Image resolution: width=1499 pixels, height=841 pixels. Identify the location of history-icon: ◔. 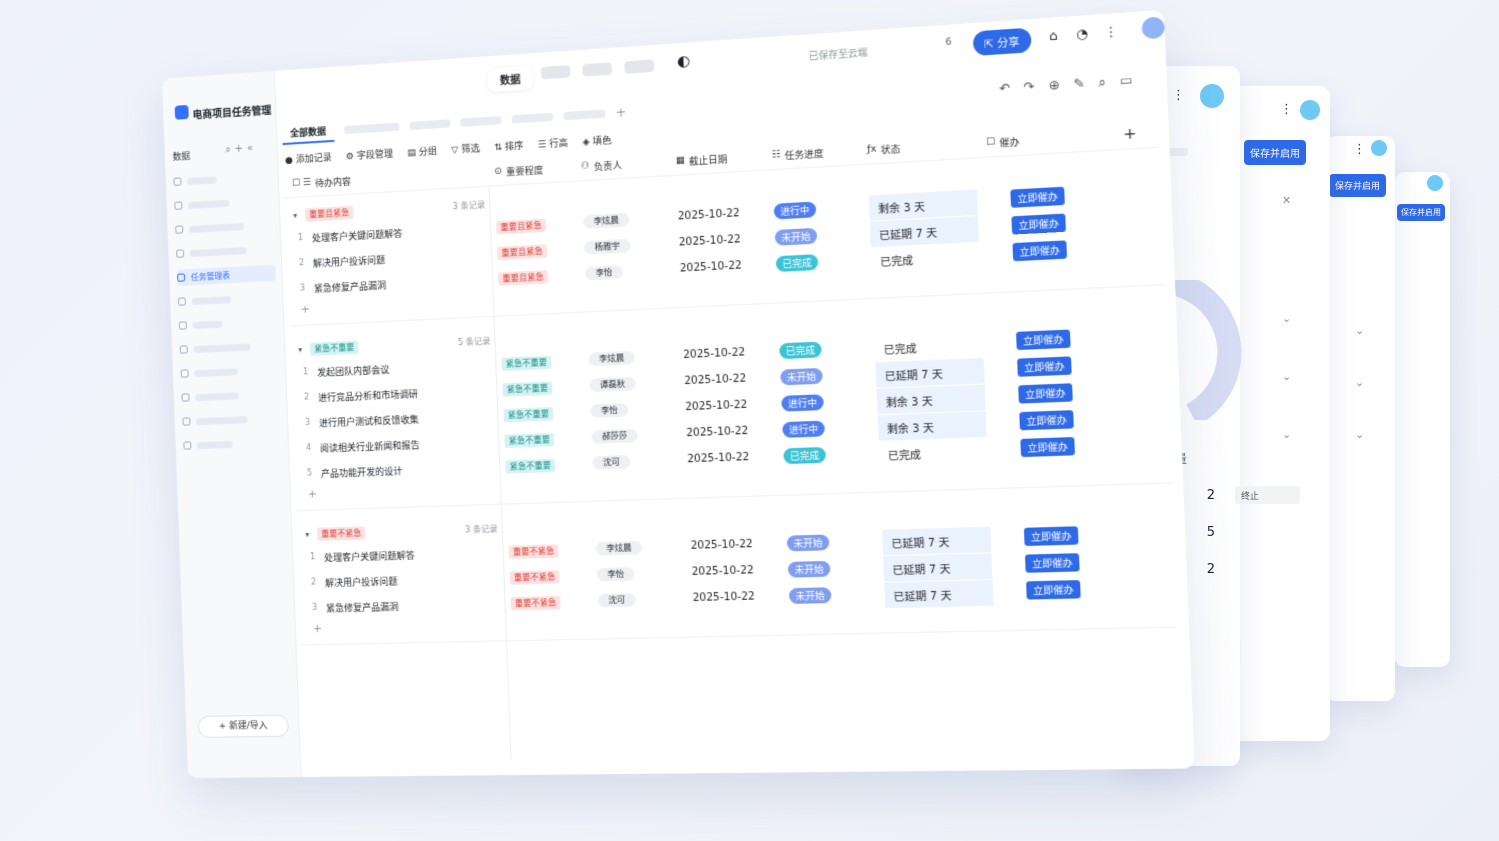
(1082, 34).